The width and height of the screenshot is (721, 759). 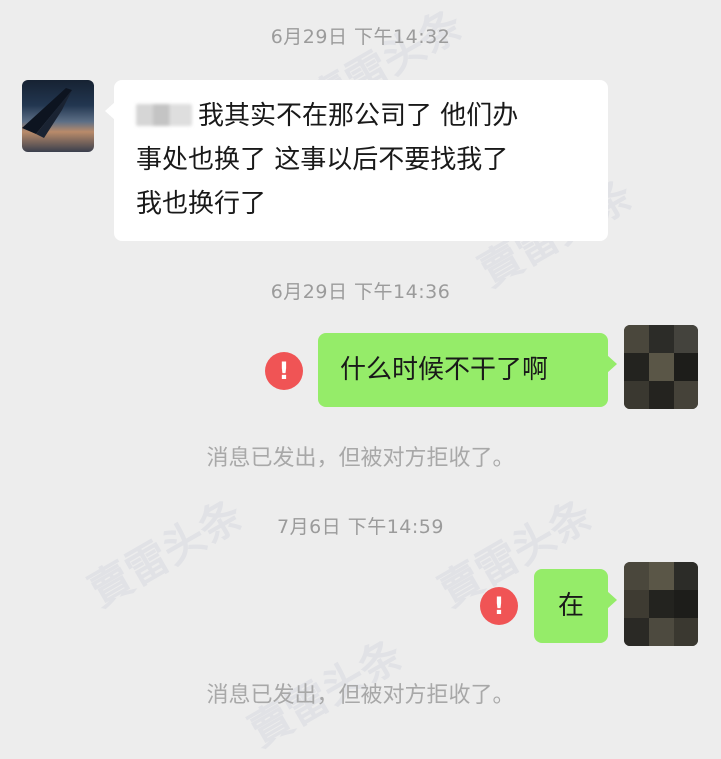 What do you see at coordinates (164, 115) in the screenshot?
I see `blurred-name` at bounding box center [164, 115].